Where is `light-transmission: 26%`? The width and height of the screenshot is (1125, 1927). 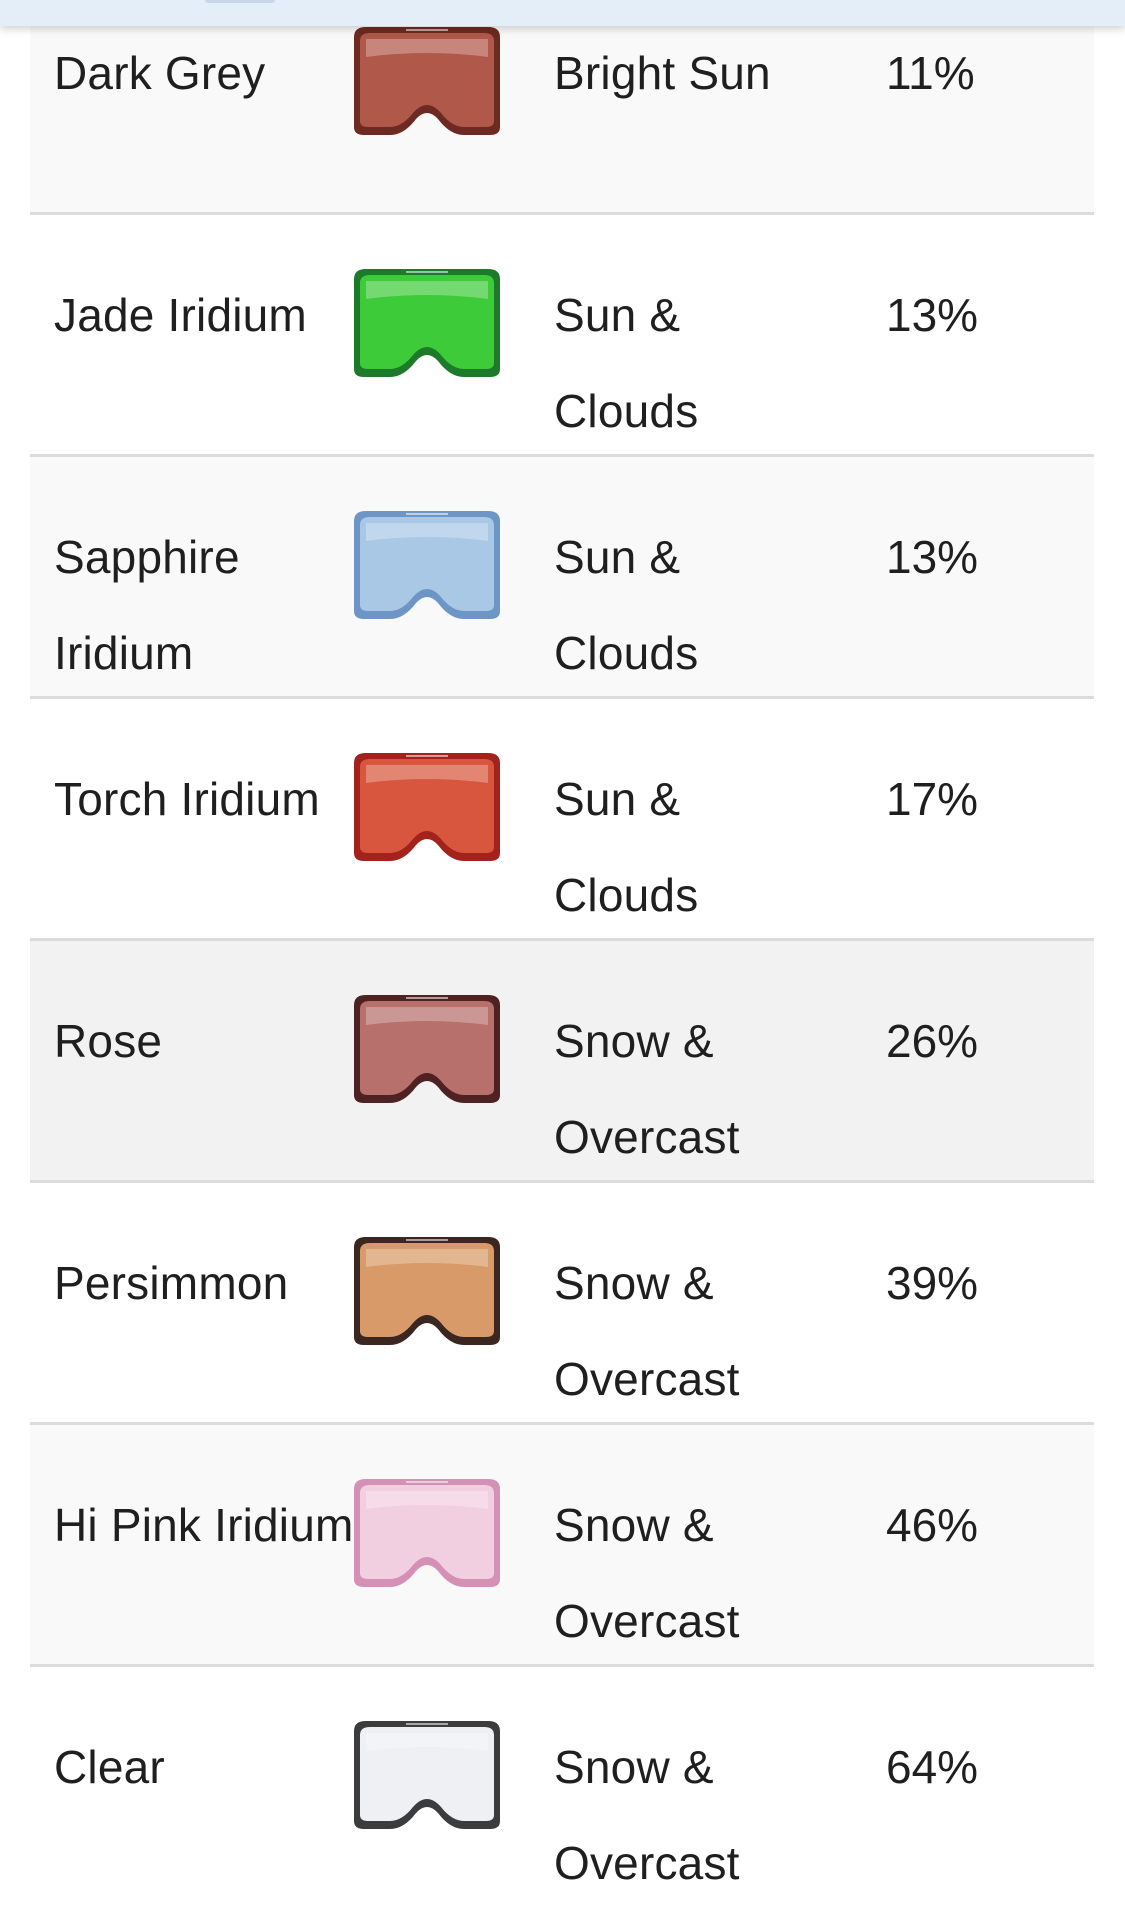
light-transmission: 26% is located at coordinates (932, 1041).